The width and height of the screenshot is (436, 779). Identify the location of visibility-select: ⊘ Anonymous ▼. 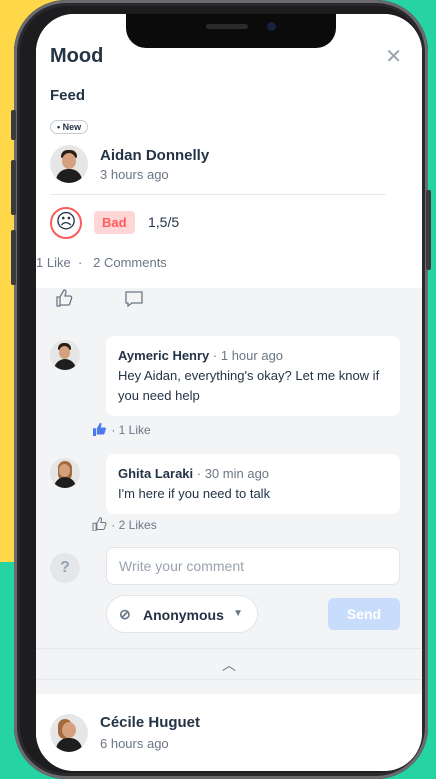
(182, 614).